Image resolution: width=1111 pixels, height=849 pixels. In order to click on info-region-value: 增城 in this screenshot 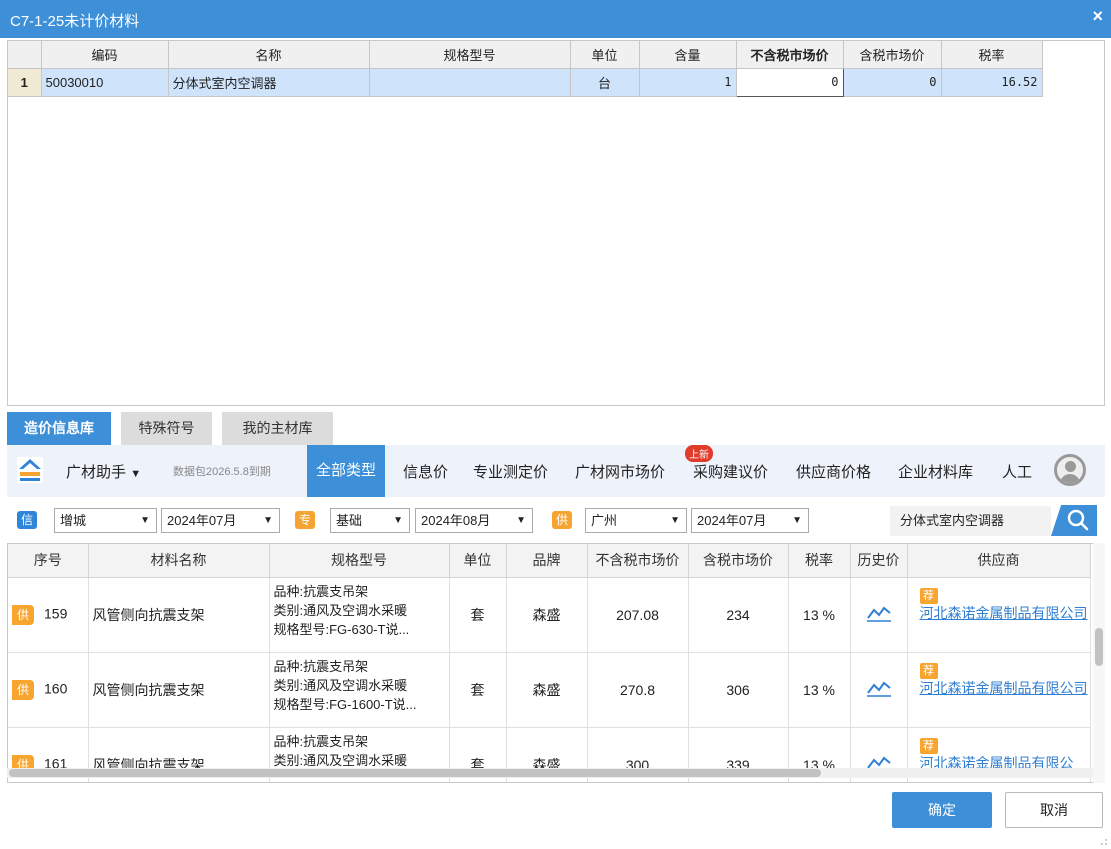, I will do `click(73, 520)`.